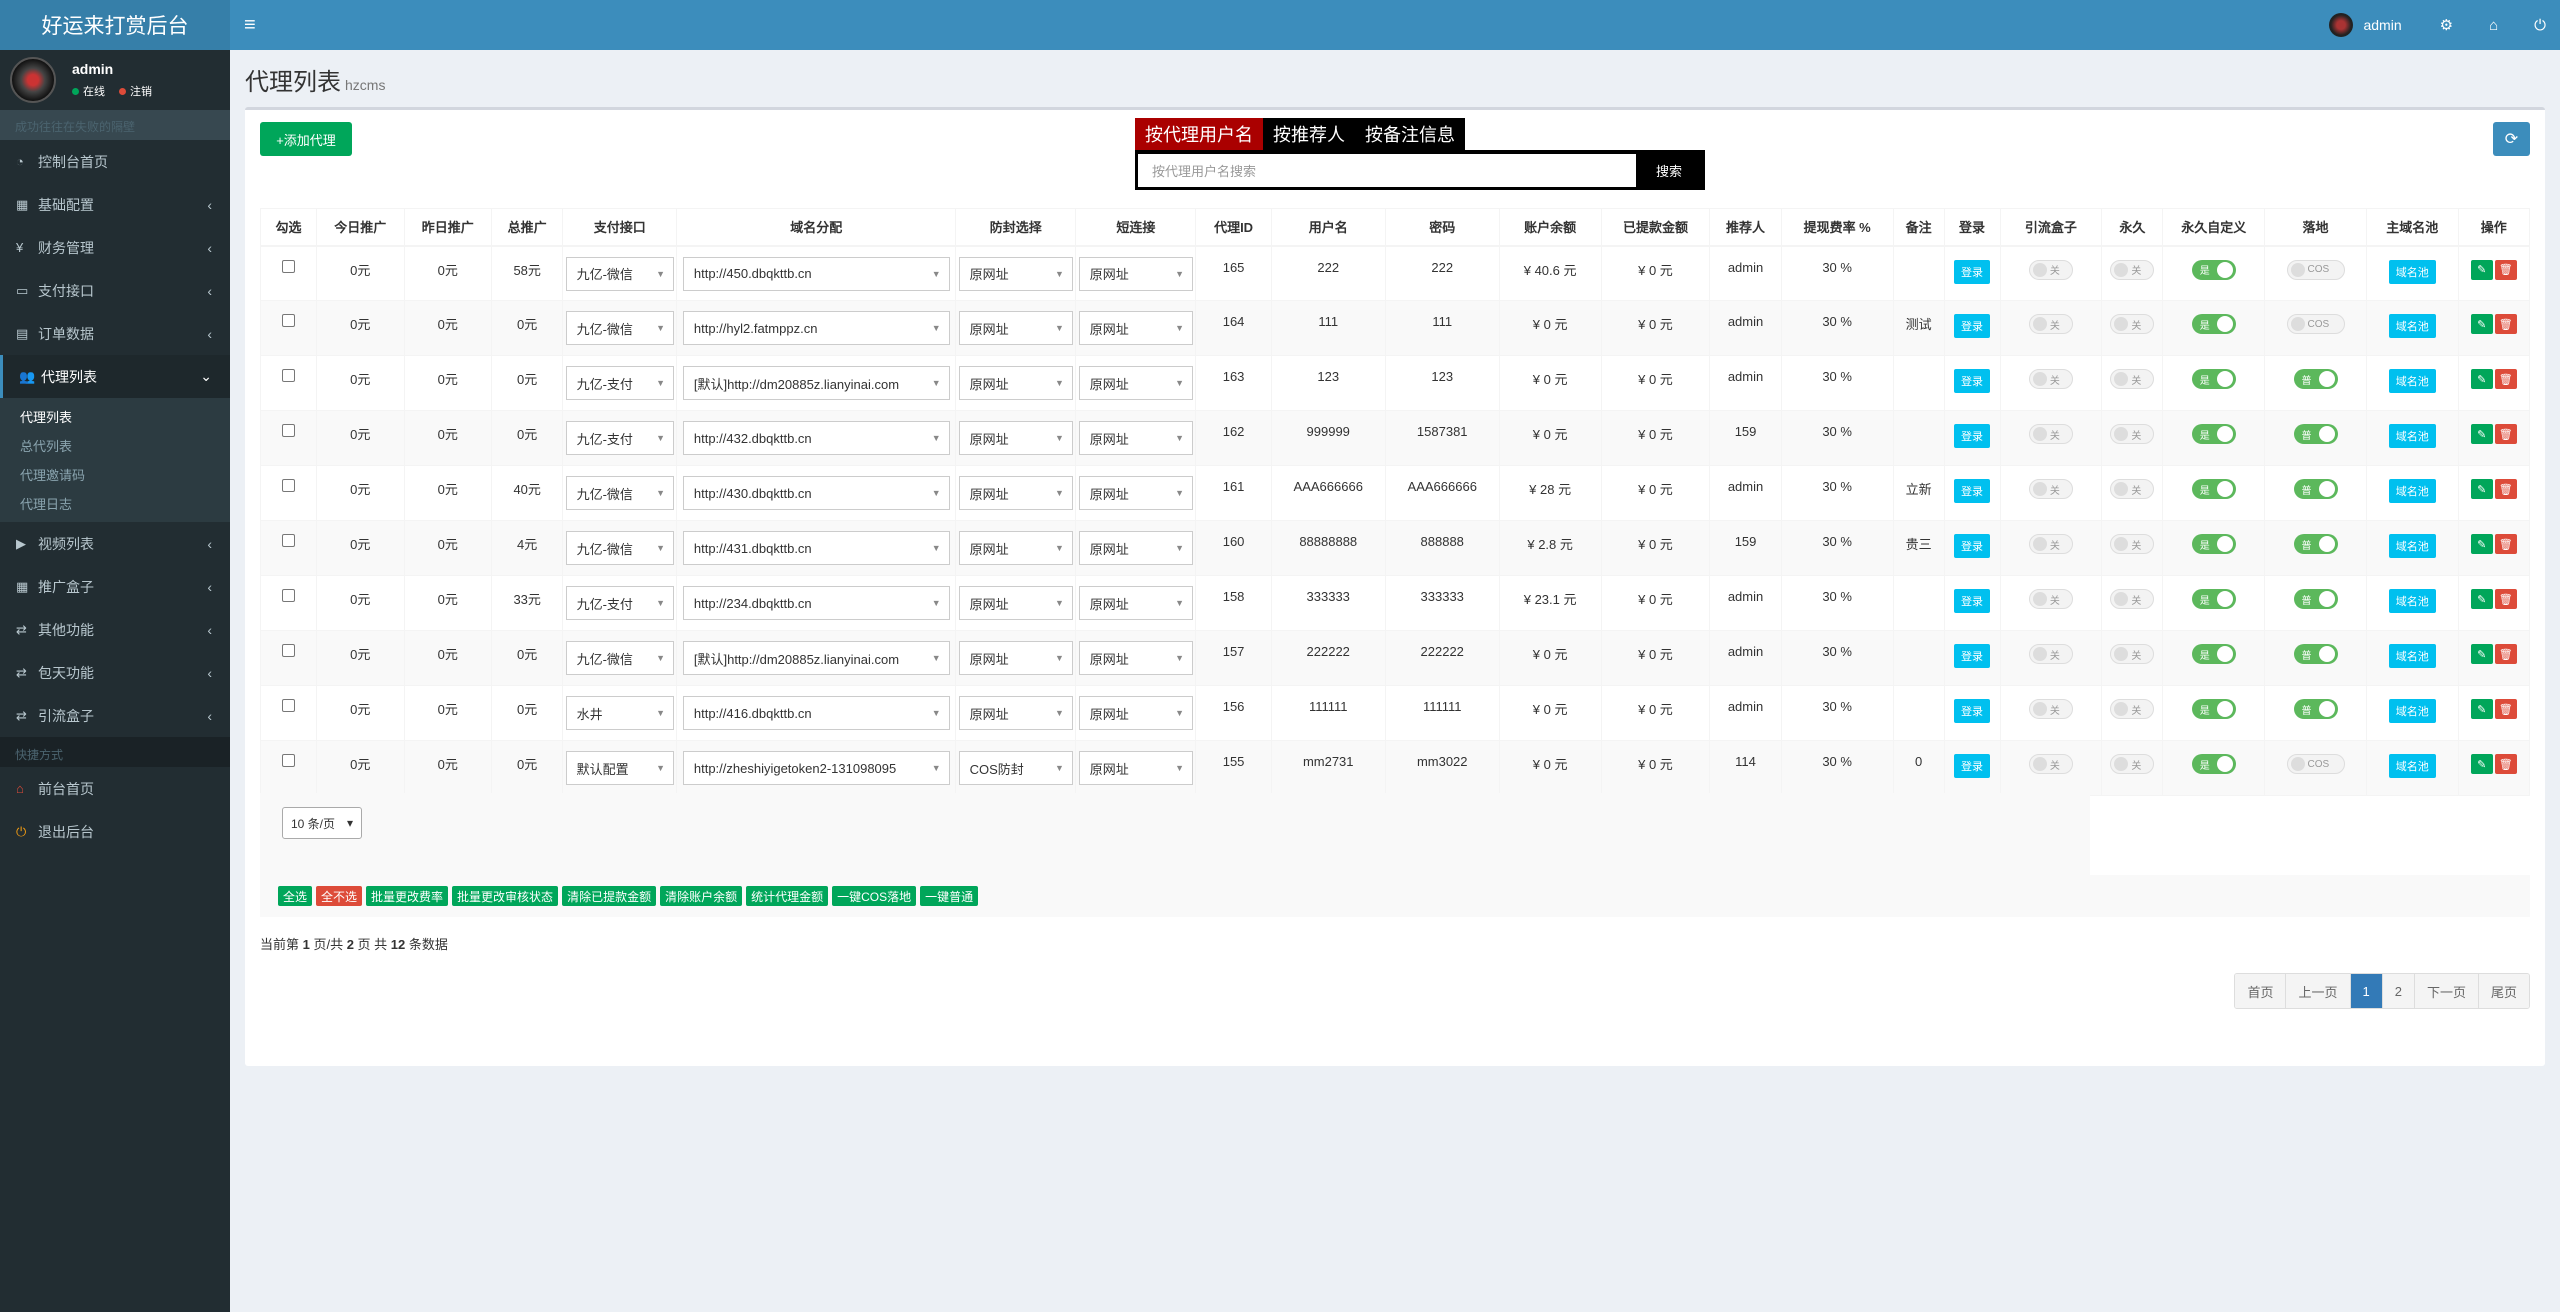 The height and width of the screenshot is (1312, 2560). Describe the element at coordinates (339, 896) in the screenshot. I see `bulk-button: 全不选` at that location.